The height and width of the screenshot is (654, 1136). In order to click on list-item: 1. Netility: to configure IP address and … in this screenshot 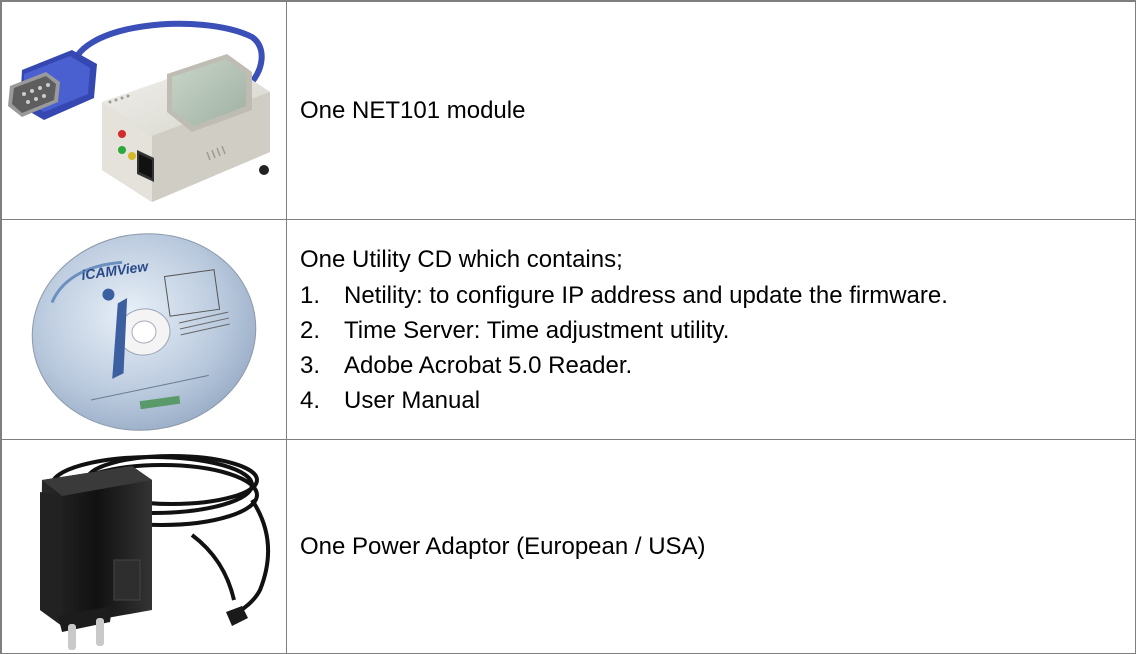, I will do `click(717, 295)`.